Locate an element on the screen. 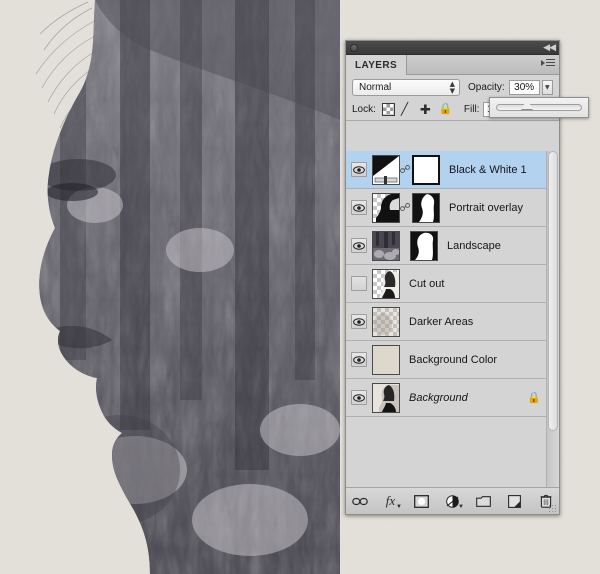  lock-label: Lock: is located at coordinates (364, 109).